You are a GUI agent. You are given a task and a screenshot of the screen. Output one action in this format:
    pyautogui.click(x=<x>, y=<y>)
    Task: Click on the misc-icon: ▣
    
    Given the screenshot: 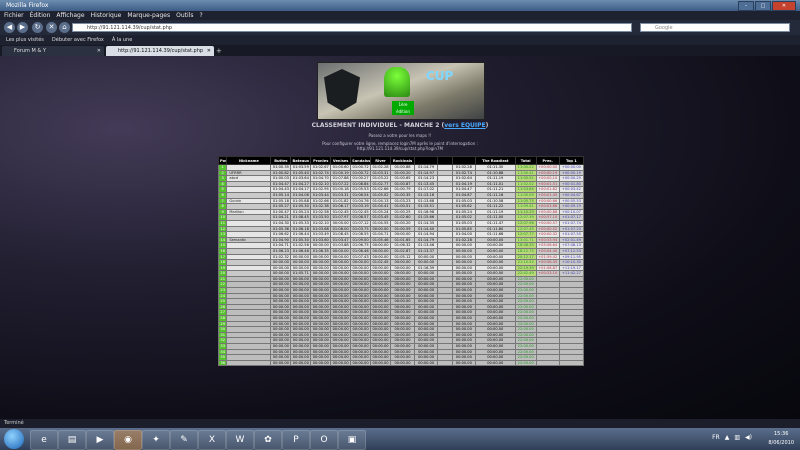 What is the action you would take?
    pyautogui.click(x=352, y=440)
    